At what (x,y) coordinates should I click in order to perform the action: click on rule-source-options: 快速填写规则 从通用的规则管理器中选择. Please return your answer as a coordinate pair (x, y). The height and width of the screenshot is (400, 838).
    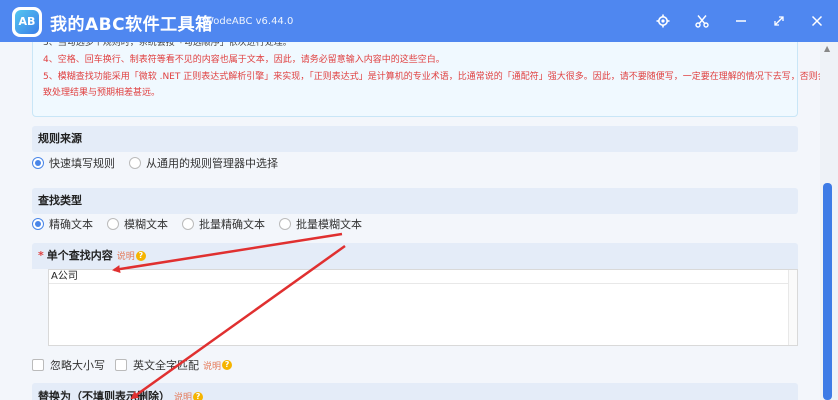
    Looking at the image, I should click on (162, 163).